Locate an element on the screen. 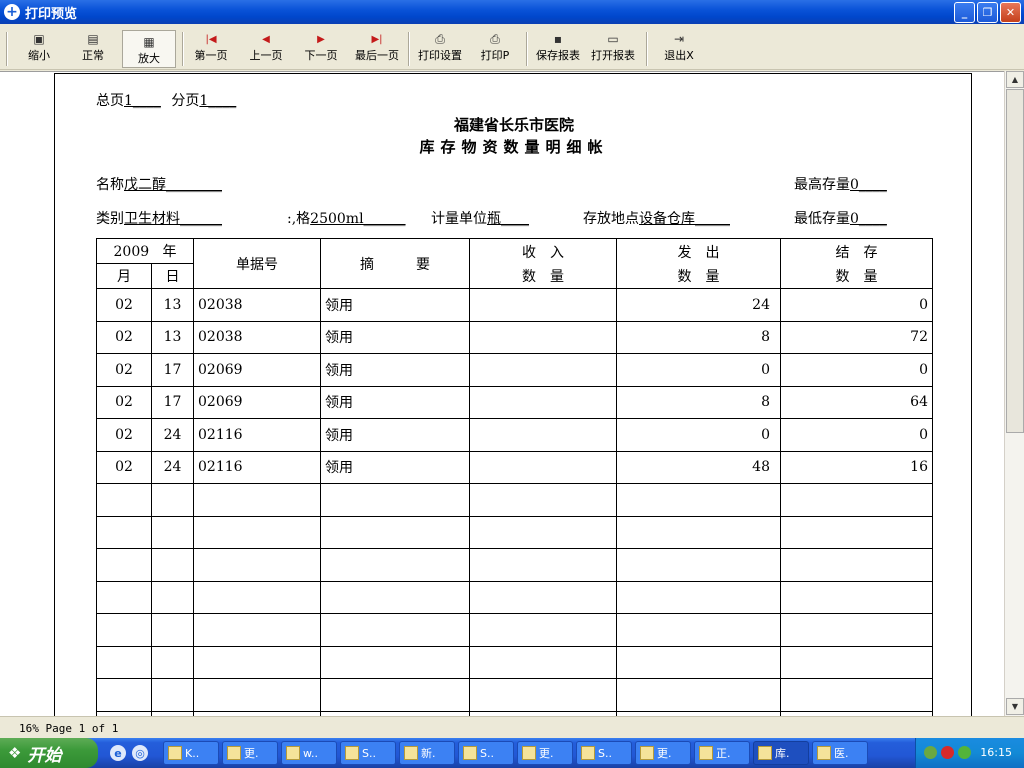 Image resolution: width=1024 pixels, height=768 pixels. income-header-top: 收 入 is located at coordinates (543, 252).